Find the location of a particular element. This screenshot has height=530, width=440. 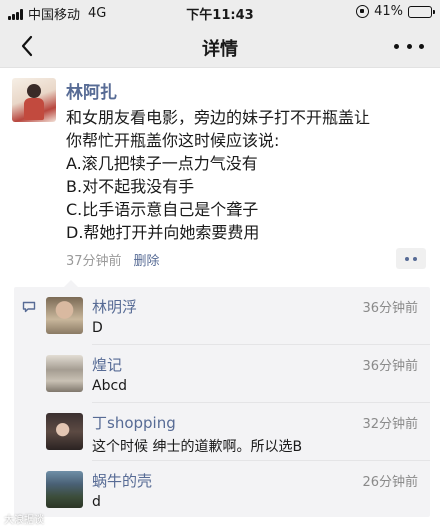

delete-button: 删除 is located at coordinates (147, 259).